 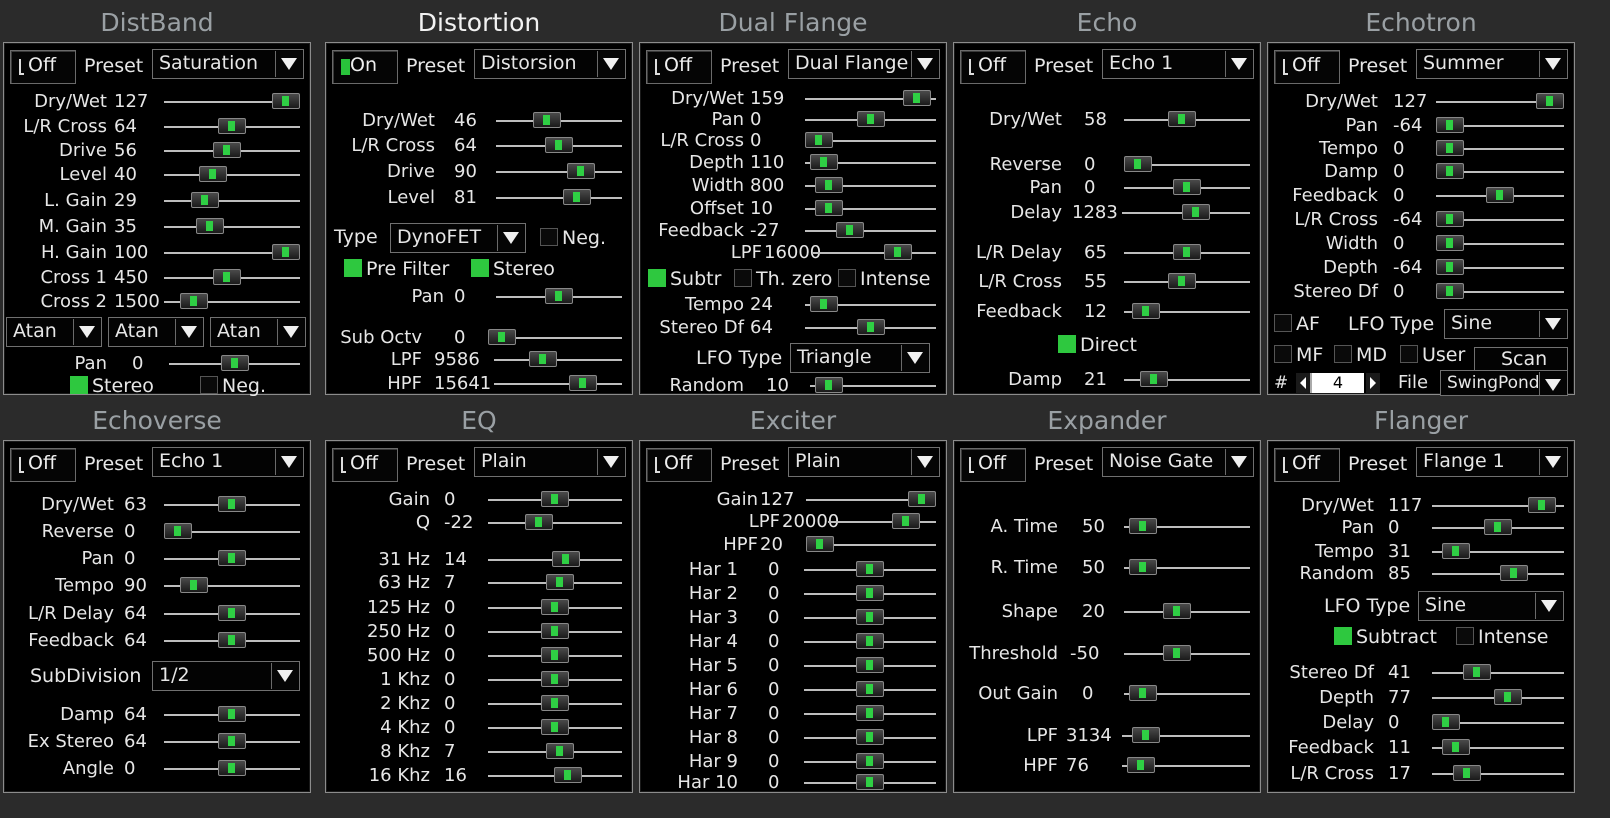 I want to click on file-select: SwingPond, so click(x=1504, y=383).